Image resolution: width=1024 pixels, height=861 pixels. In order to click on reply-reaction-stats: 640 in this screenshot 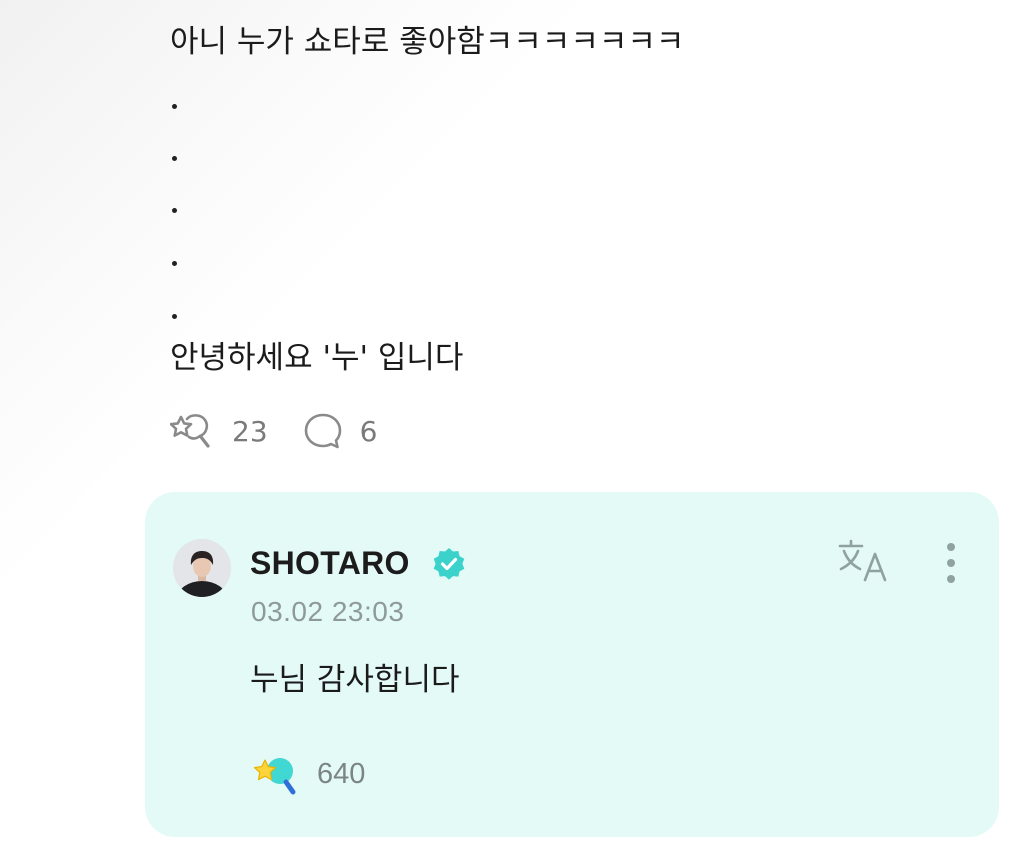, I will do `click(309, 774)`.